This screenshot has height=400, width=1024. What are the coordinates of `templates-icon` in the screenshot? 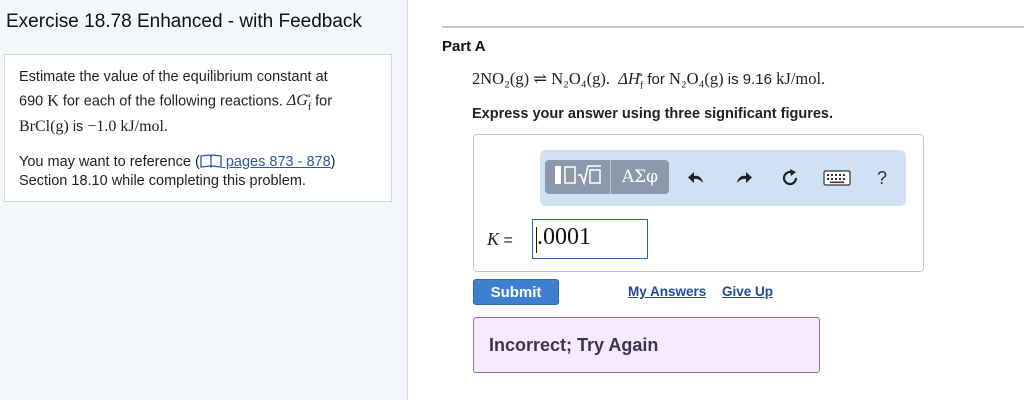 It's located at (578, 177).